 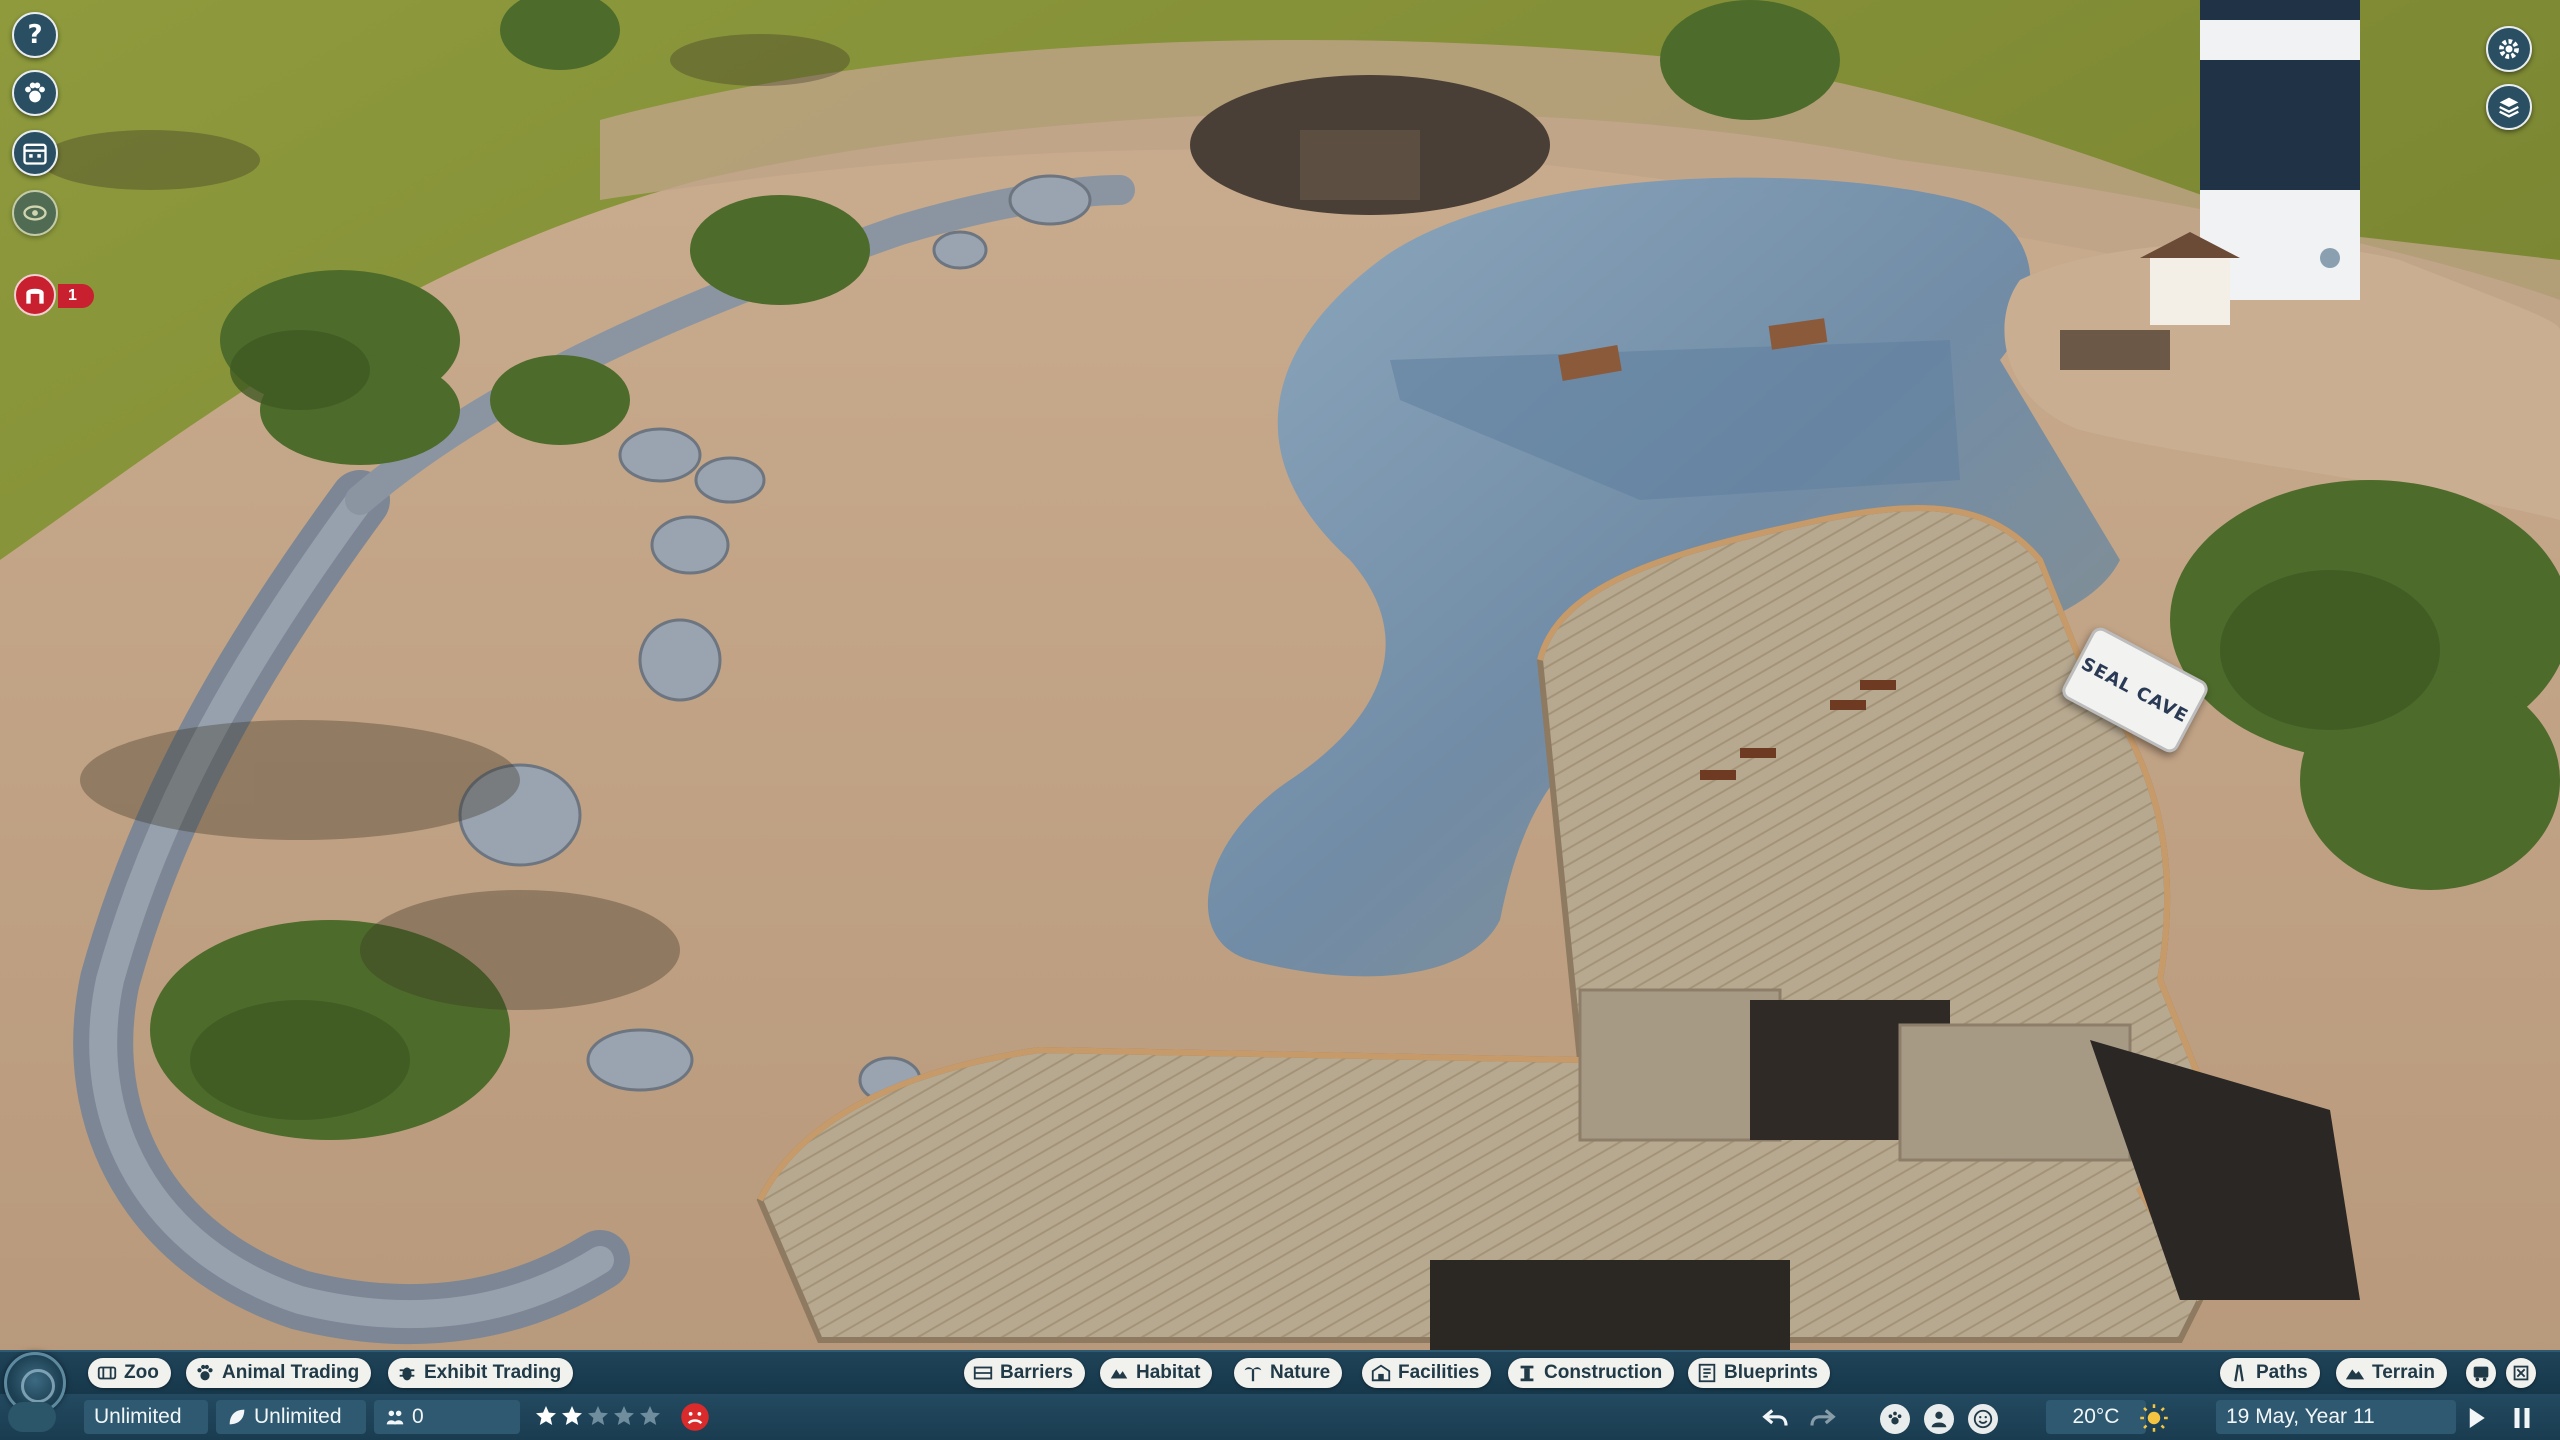 I want to click on paths-icon, so click(x=2239, y=1373).